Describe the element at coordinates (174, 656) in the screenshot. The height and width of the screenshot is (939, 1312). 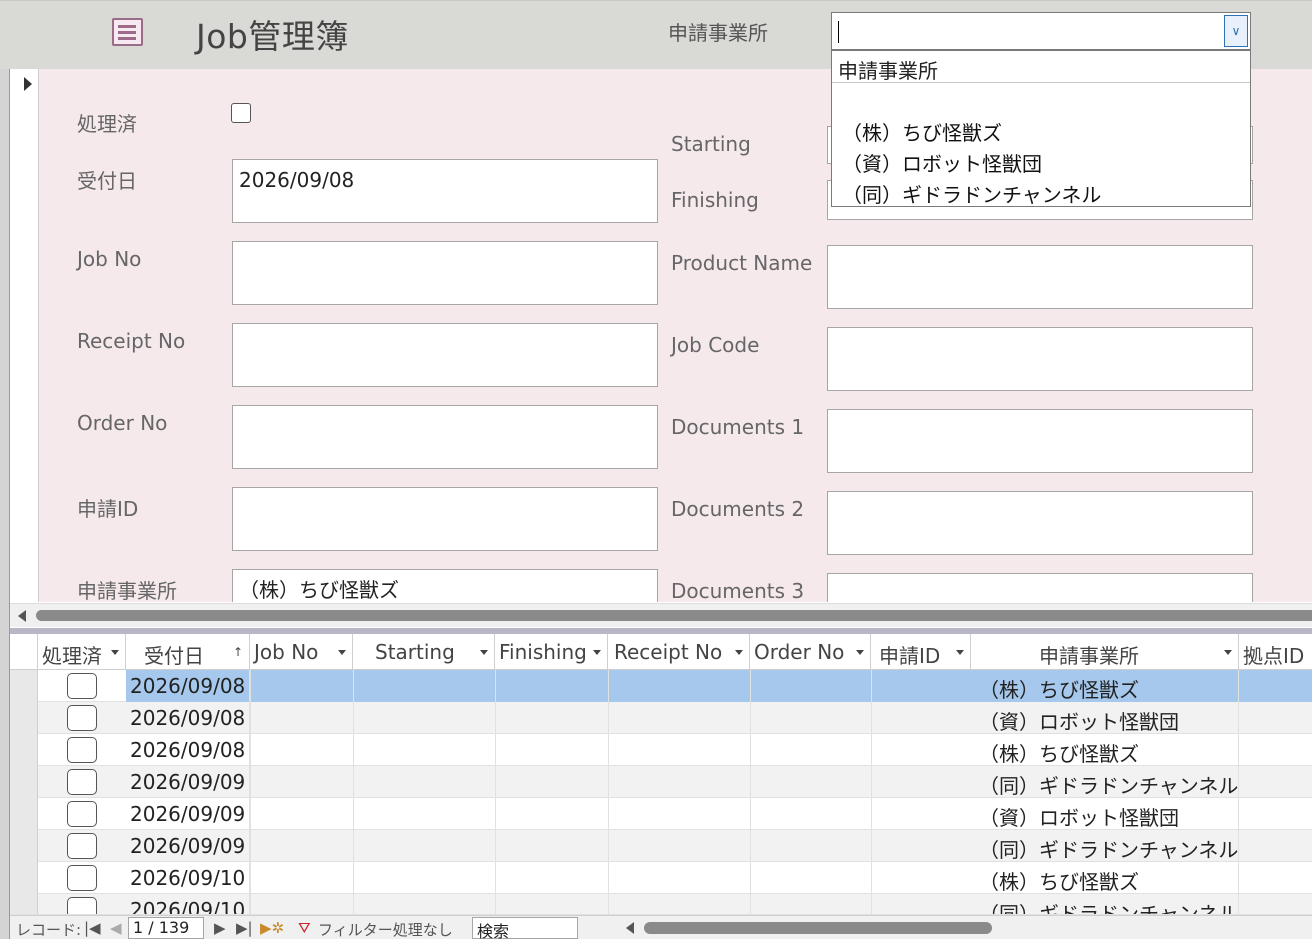
I see `column-header-label: 受付日` at that location.